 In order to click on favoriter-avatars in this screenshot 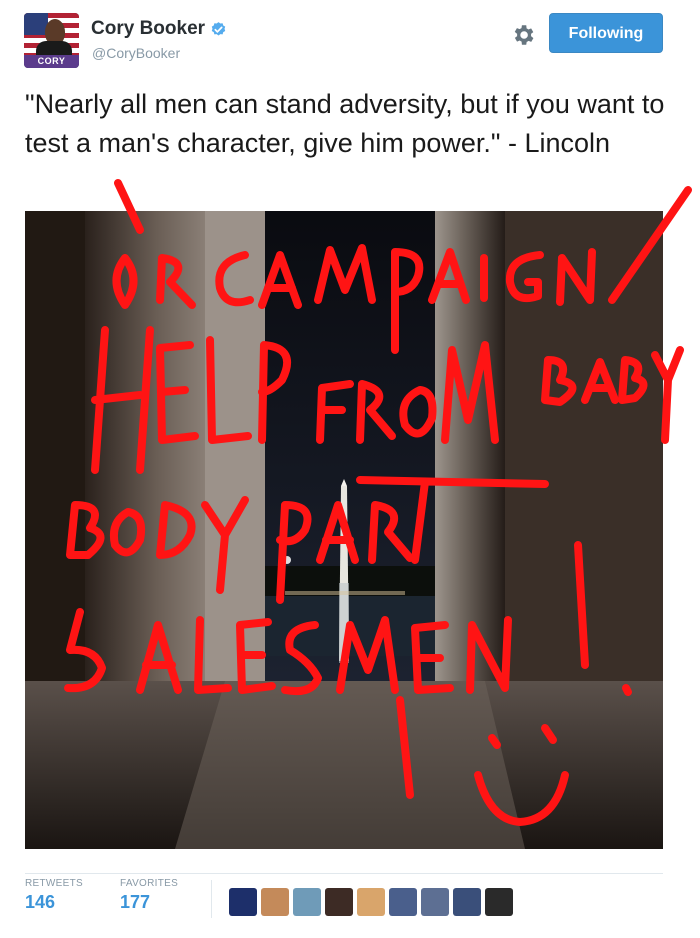, I will do `click(371, 902)`.